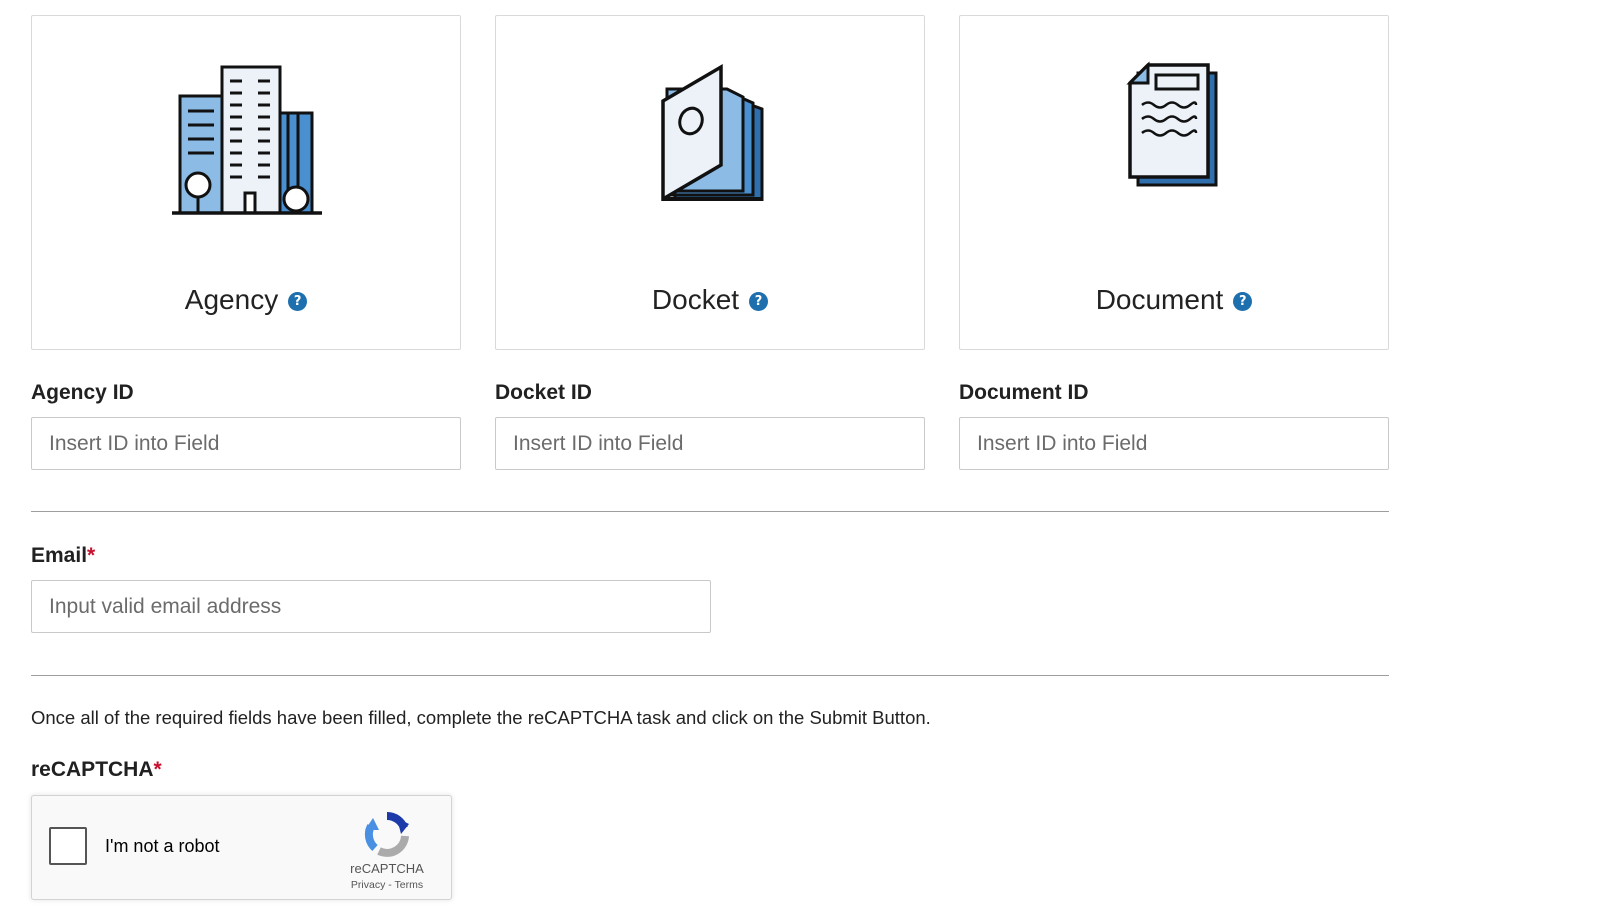 The image size is (1600, 915). Describe the element at coordinates (246, 146) in the screenshot. I see `building-icon` at that location.